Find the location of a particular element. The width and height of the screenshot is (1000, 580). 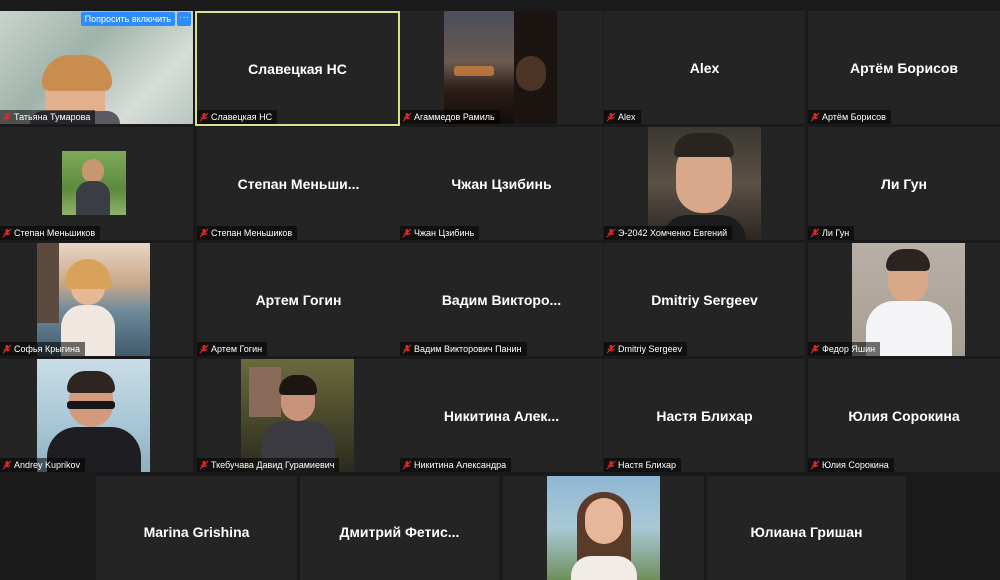

participant-display-name: Alex is located at coordinates (704, 67).